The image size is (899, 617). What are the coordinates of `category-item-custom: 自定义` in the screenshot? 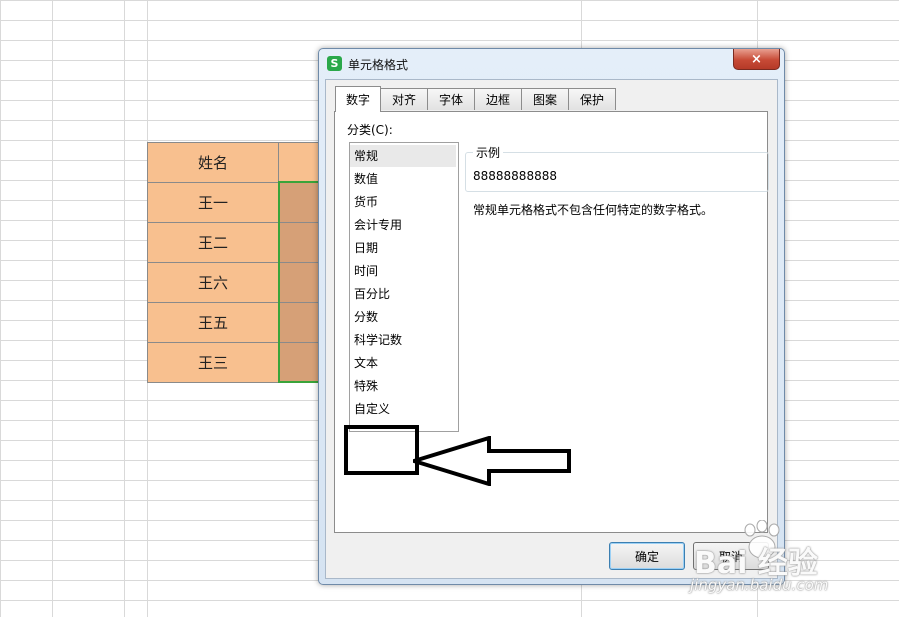 It's located at (403, 409).